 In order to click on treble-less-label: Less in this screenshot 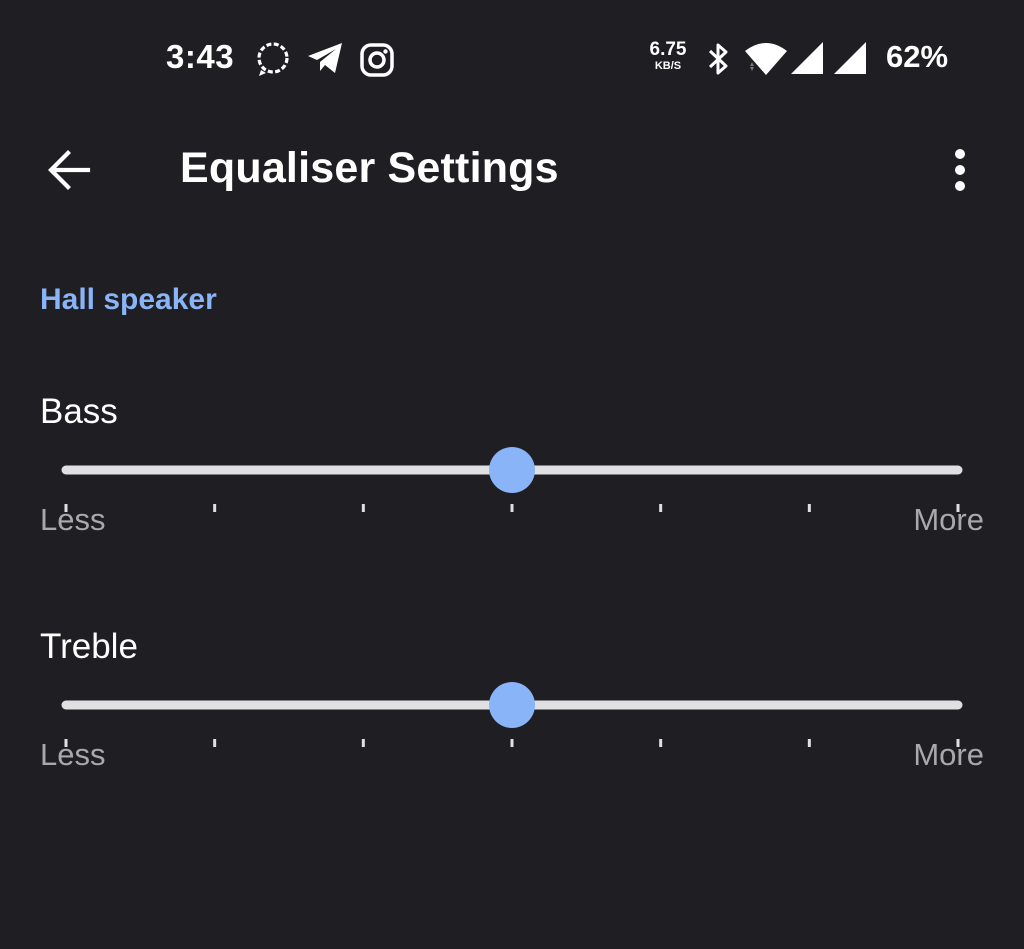, I will do `click(73, 754)`.